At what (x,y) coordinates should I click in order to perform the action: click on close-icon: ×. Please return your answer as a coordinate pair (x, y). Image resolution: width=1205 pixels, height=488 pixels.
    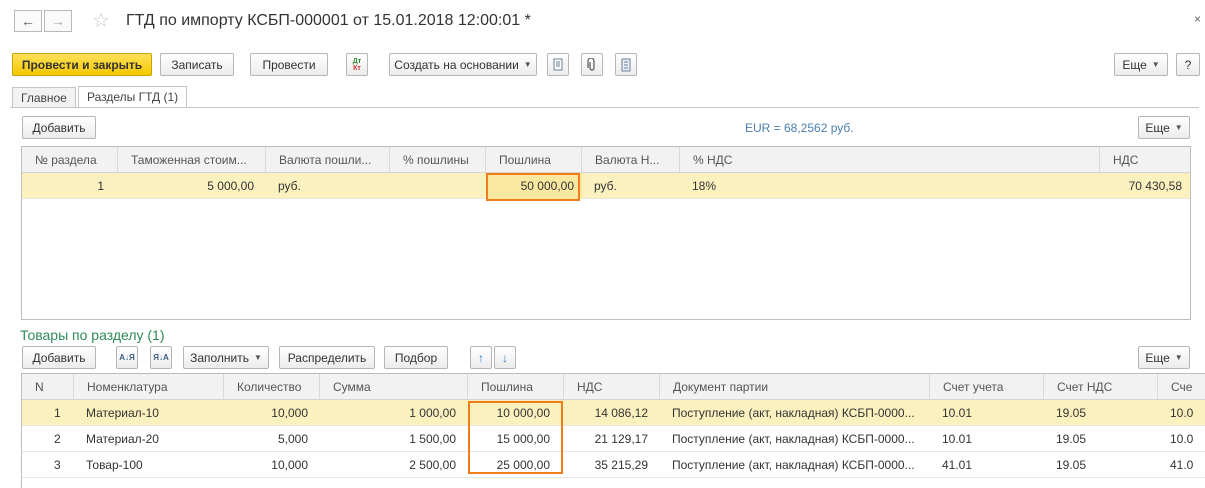
    Looking at the image, I should click on (1197, 19).